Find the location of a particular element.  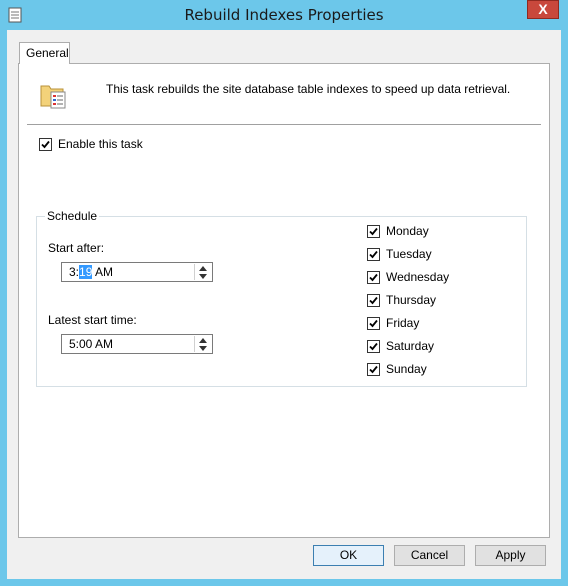

schedule-legend: Schedule is located at coordinates (72, 216).